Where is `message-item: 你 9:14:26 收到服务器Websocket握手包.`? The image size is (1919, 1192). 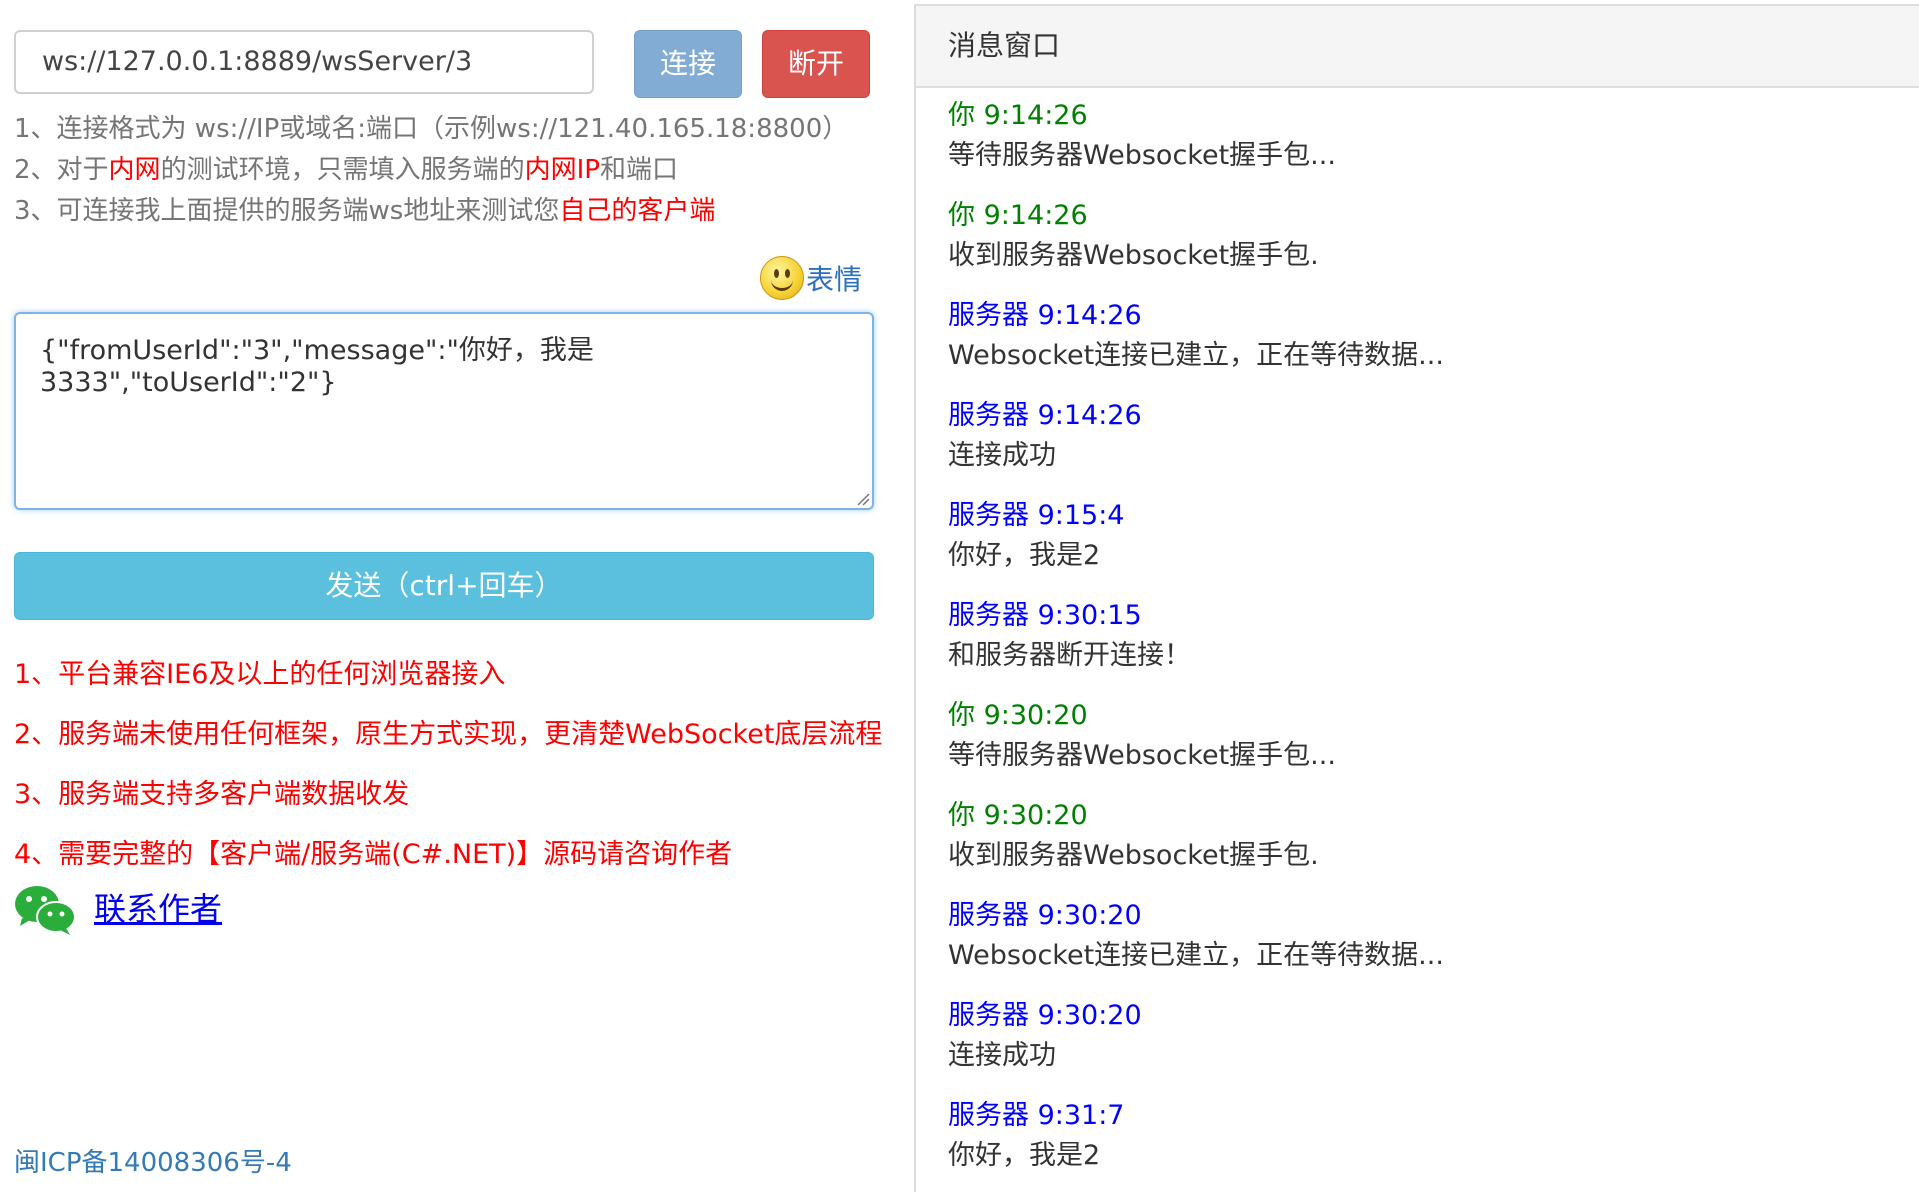
message-item: 你 9:14:26 收到服务器Websocket握手包. is located at coordinates (1133, 236).